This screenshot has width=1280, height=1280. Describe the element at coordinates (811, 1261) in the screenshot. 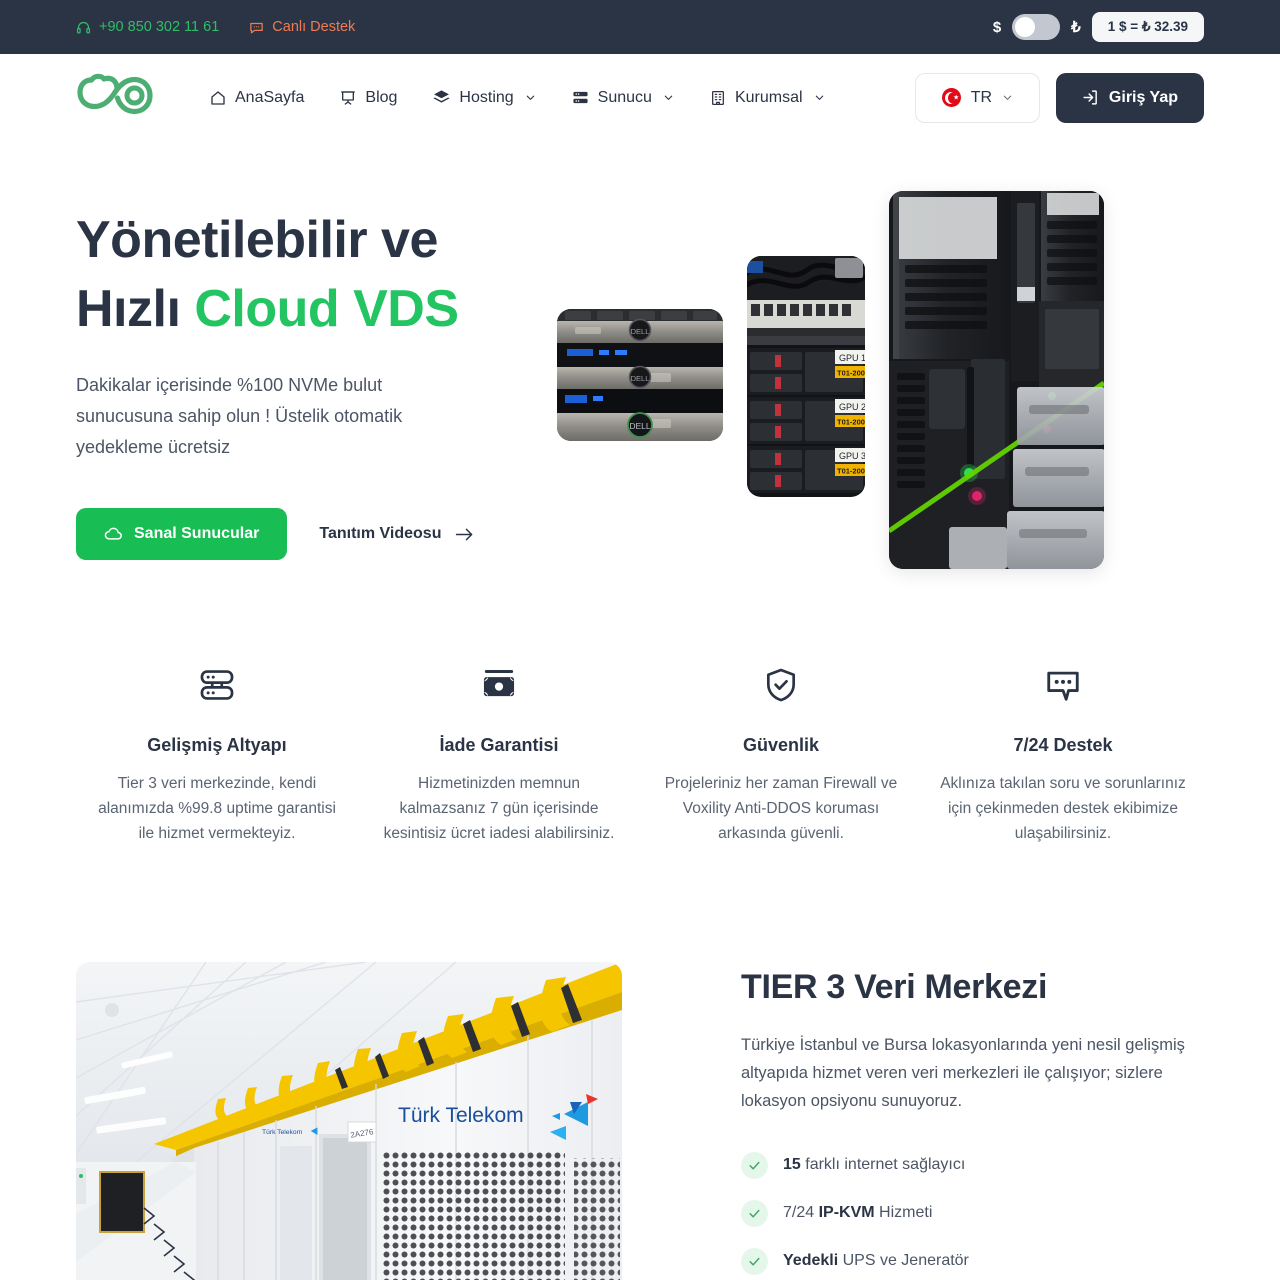

I see `list-item-bold: Yedekli` at that location.